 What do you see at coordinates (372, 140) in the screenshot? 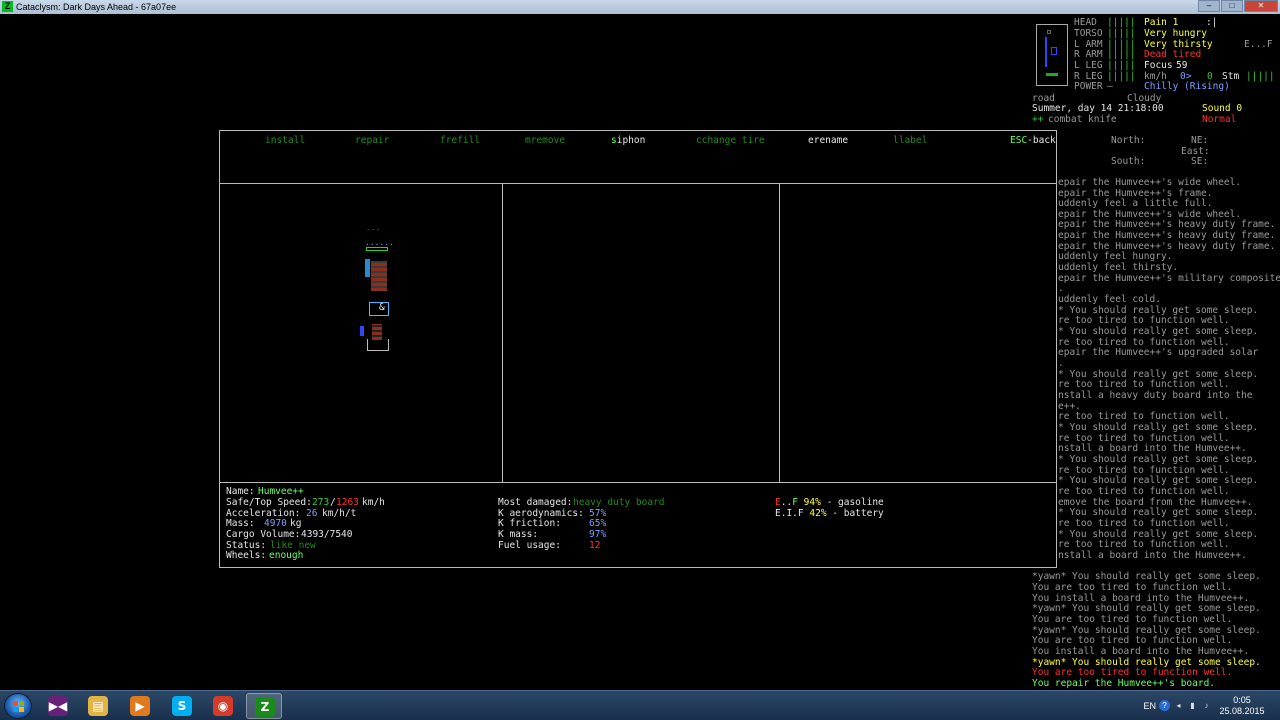
I see `menu-item-repair: repair` at bounding box center [372, 140].